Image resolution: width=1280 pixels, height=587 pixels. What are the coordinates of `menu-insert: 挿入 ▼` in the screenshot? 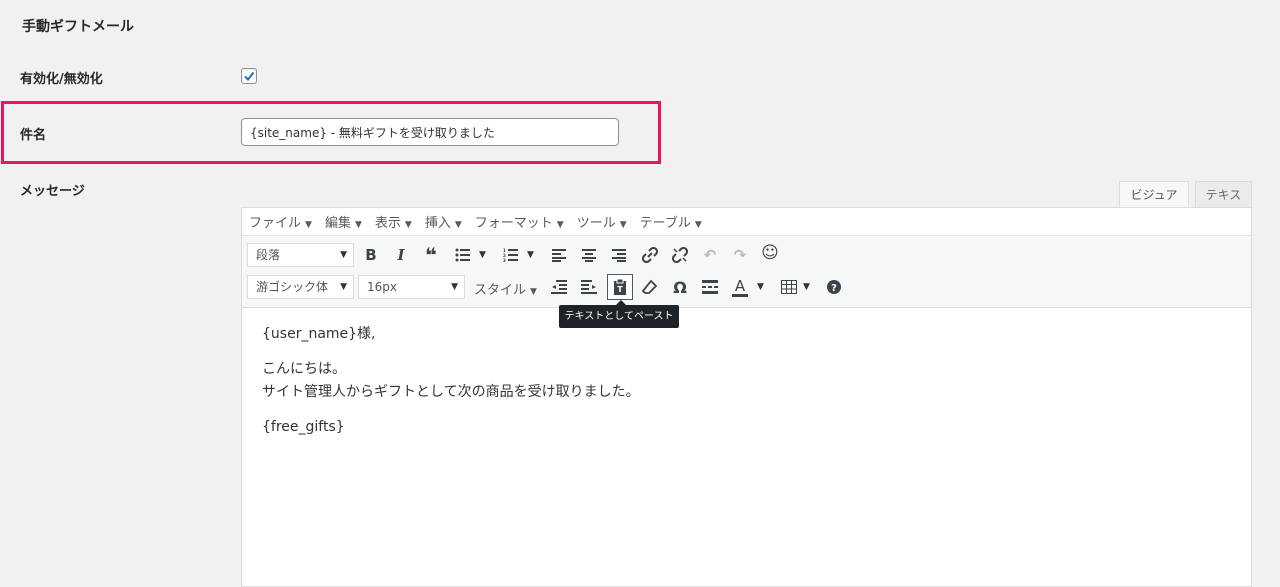 It's located at (443, 221).